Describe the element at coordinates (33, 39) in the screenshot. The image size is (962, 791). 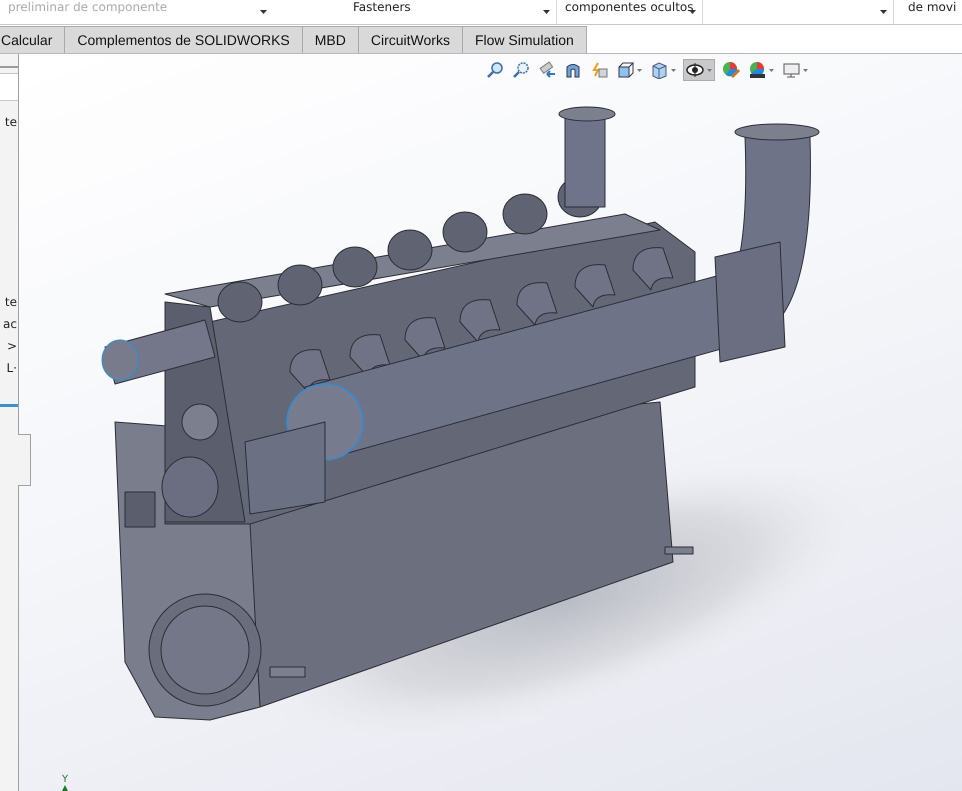
I see `ribbon-tab: Calcular` at that location.